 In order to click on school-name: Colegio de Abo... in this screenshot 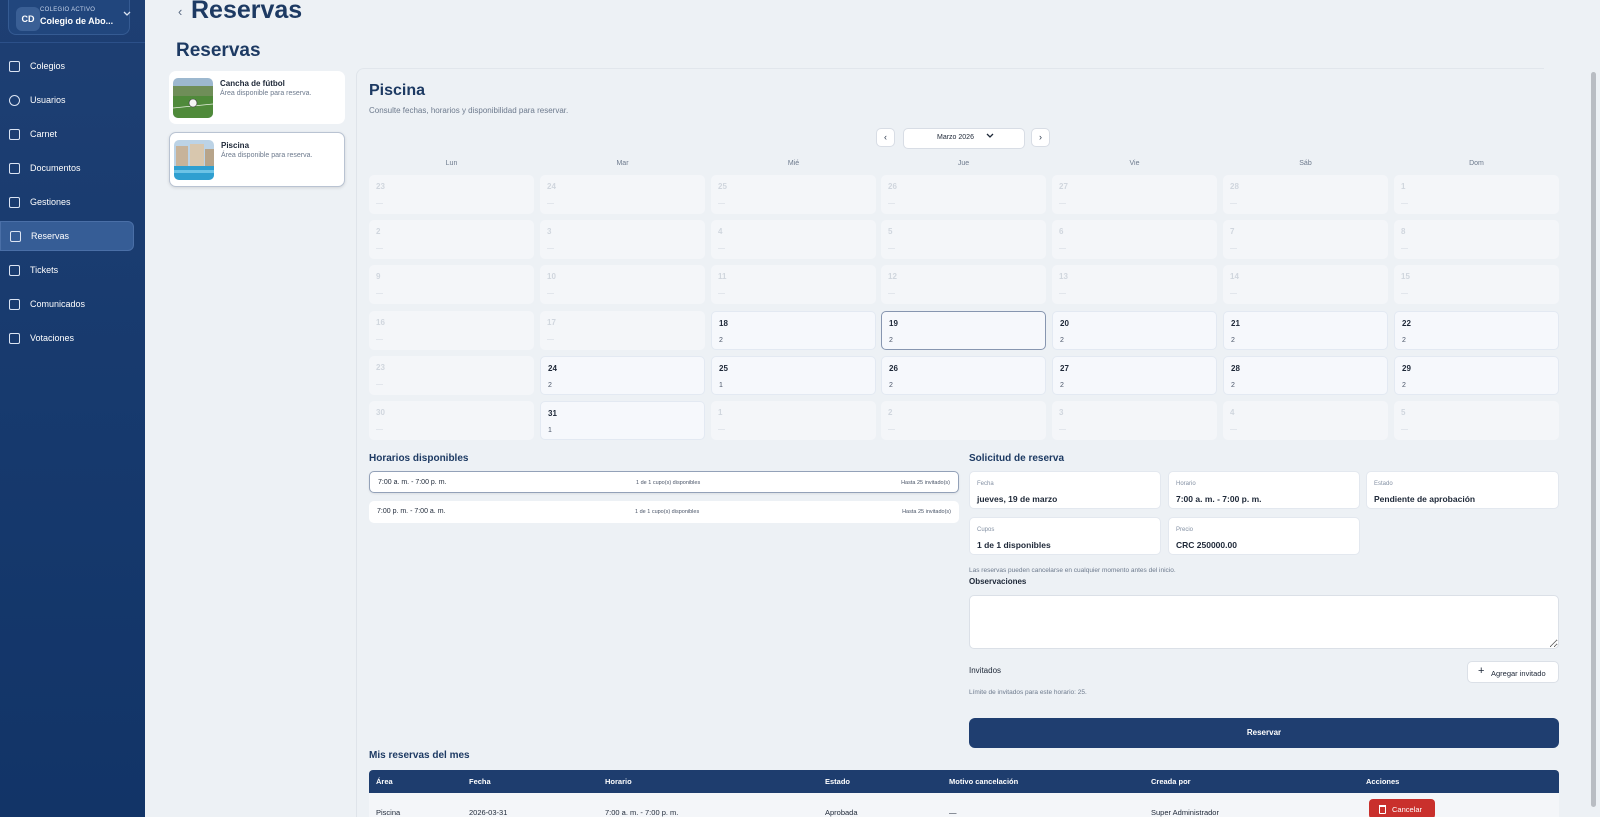, I will do `click(77, 21)`.